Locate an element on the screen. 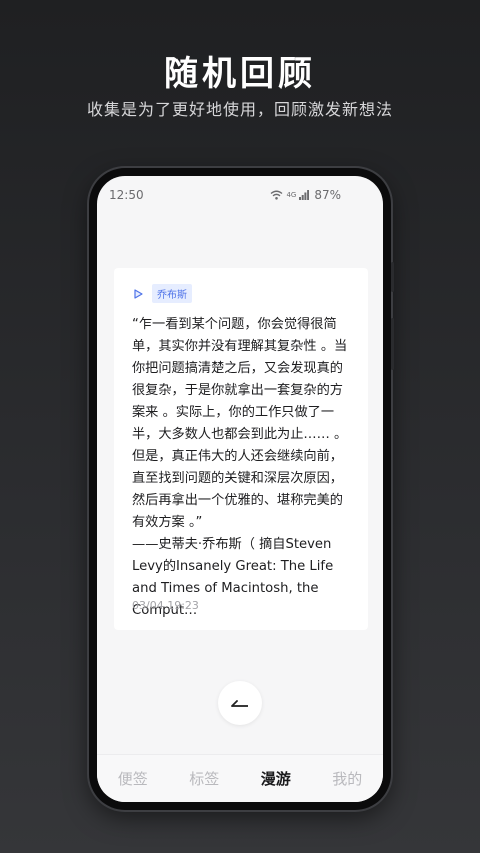  signal-icon is located at coordinates (304, 195).